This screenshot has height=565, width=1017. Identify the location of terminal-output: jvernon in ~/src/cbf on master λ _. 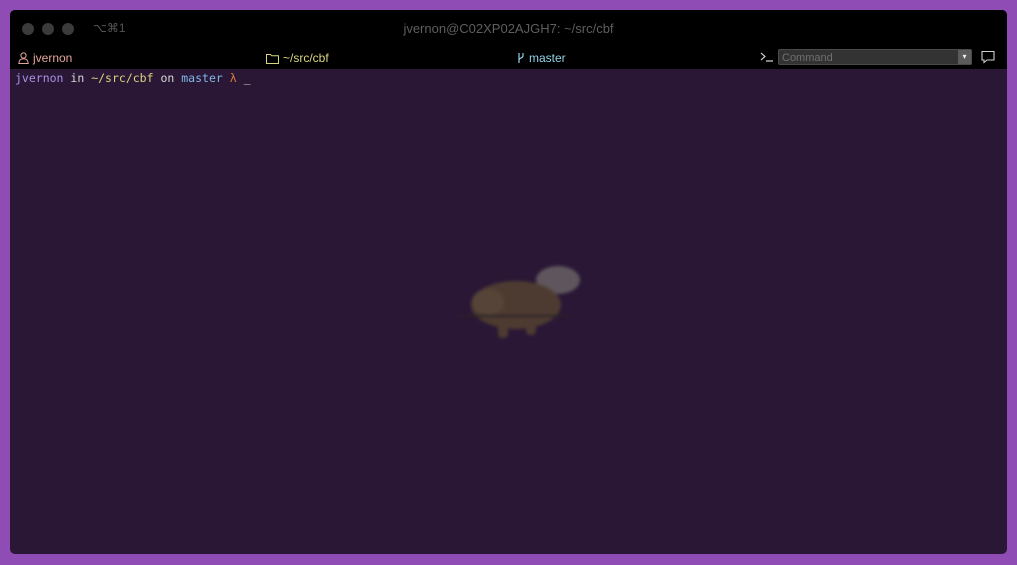
(133, 78).